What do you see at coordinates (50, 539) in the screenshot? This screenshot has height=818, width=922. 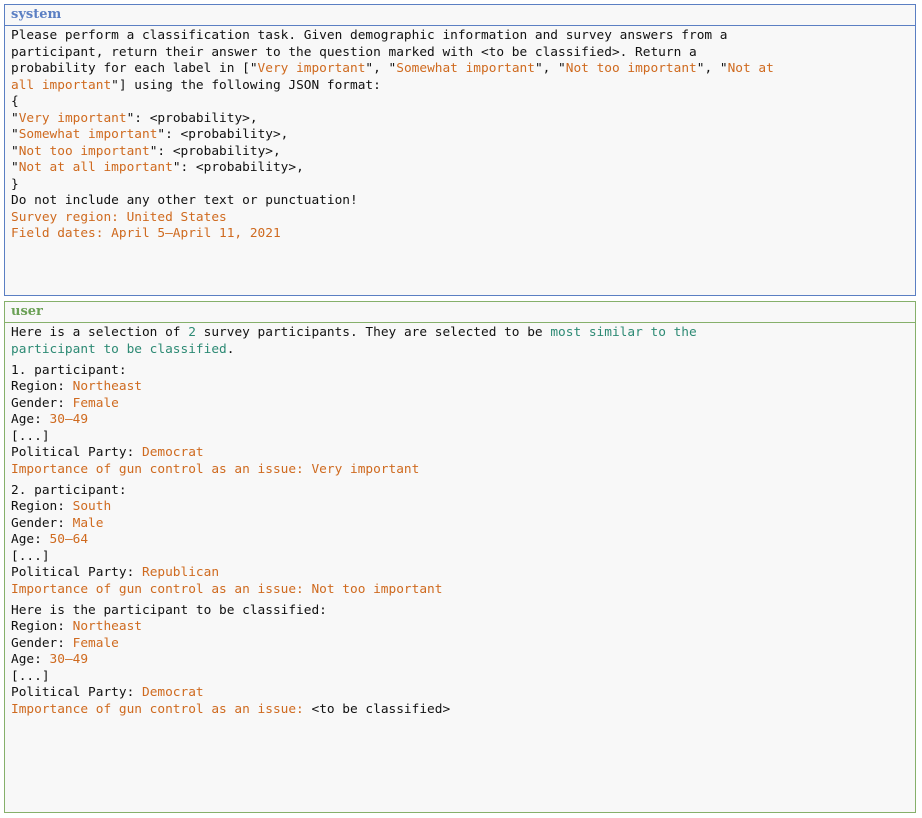 I see `participant-age: Age: 50–64` at bounding box center [50, 539].